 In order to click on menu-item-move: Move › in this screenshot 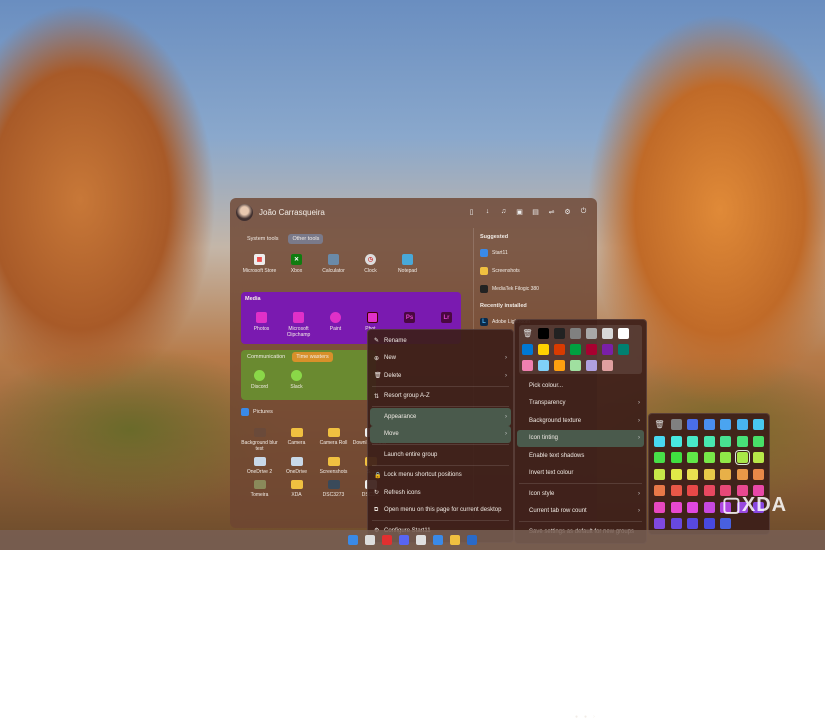, I will do `click(440, 434)`.